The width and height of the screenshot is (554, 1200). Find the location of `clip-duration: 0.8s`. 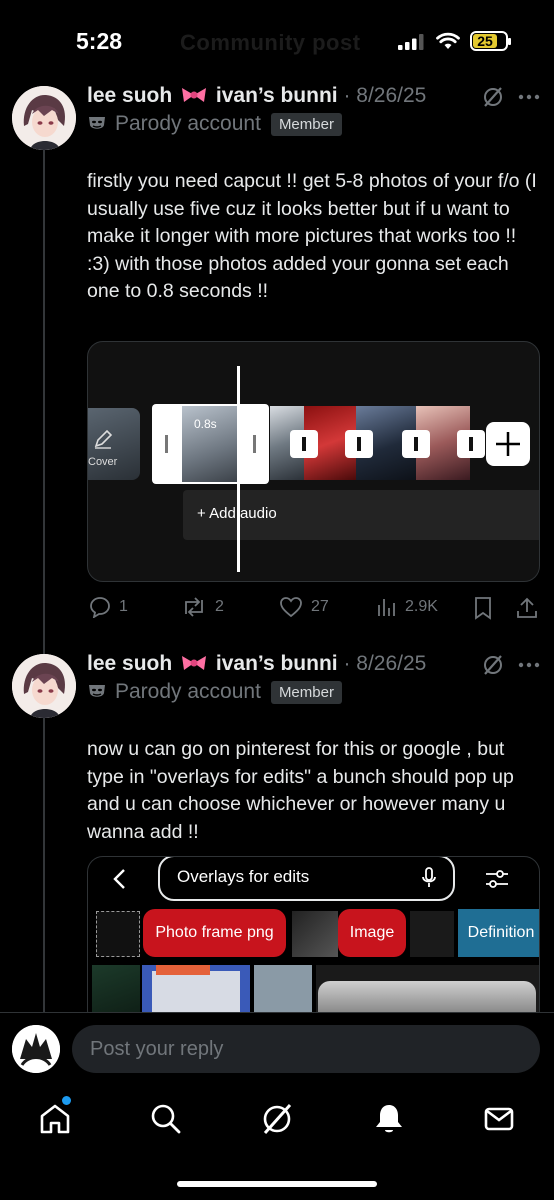

clip-duration: 0.8s is located at coordinates (205, 424).